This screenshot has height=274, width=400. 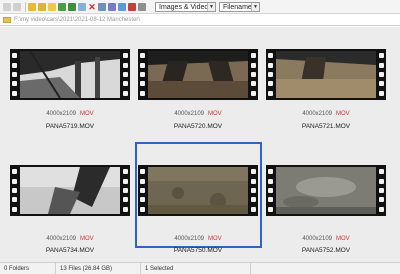 What do you see at coordinates (196, 268) in the screenshot?
I see `status-selected-count: 1 Selected` at bounding box center [196, 268].